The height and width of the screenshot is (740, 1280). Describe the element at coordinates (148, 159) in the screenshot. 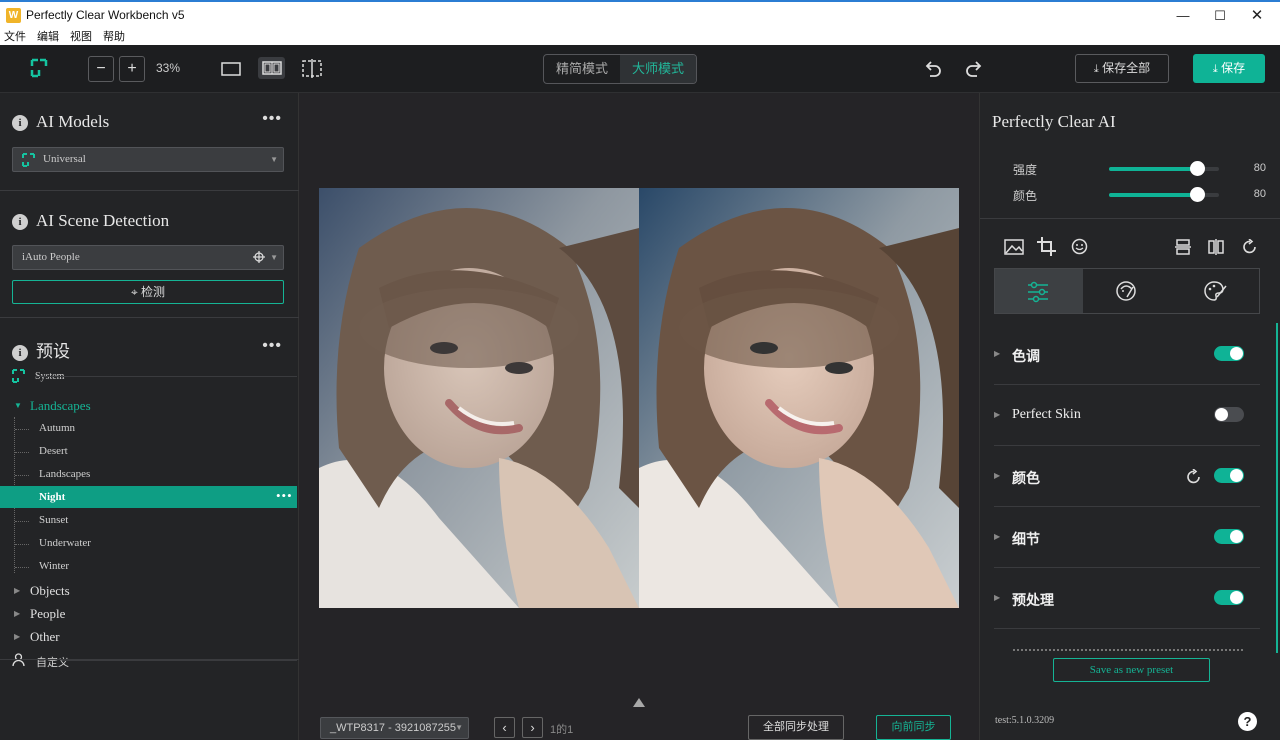

I see `ai-model-select: Universal ▼` at that location.